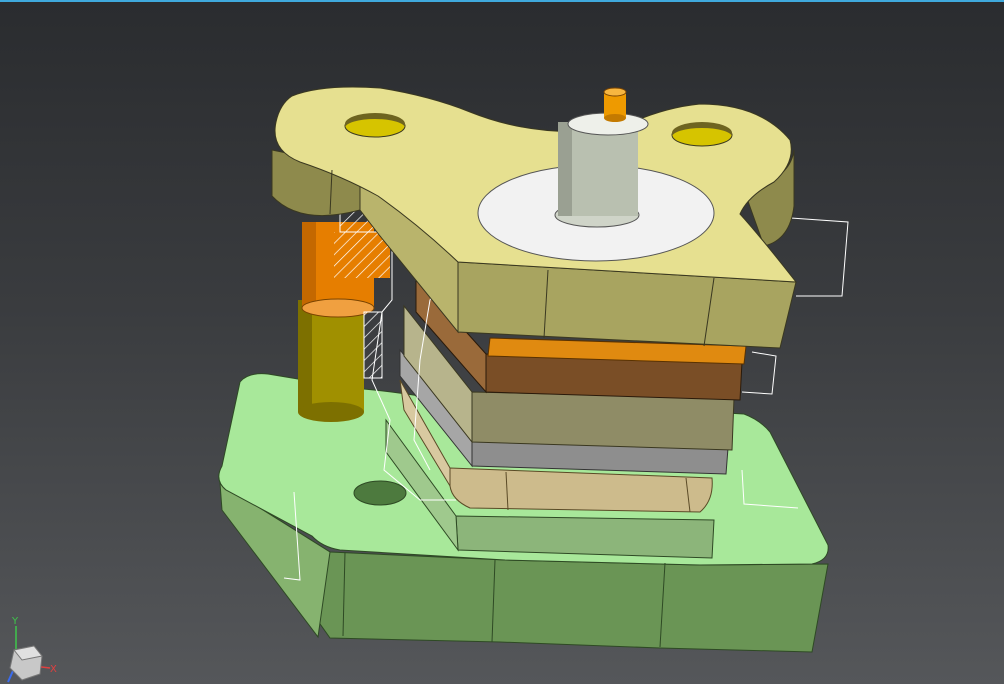 The image size is (1004, 684). I want to click on guide-post, so click(331, 361).